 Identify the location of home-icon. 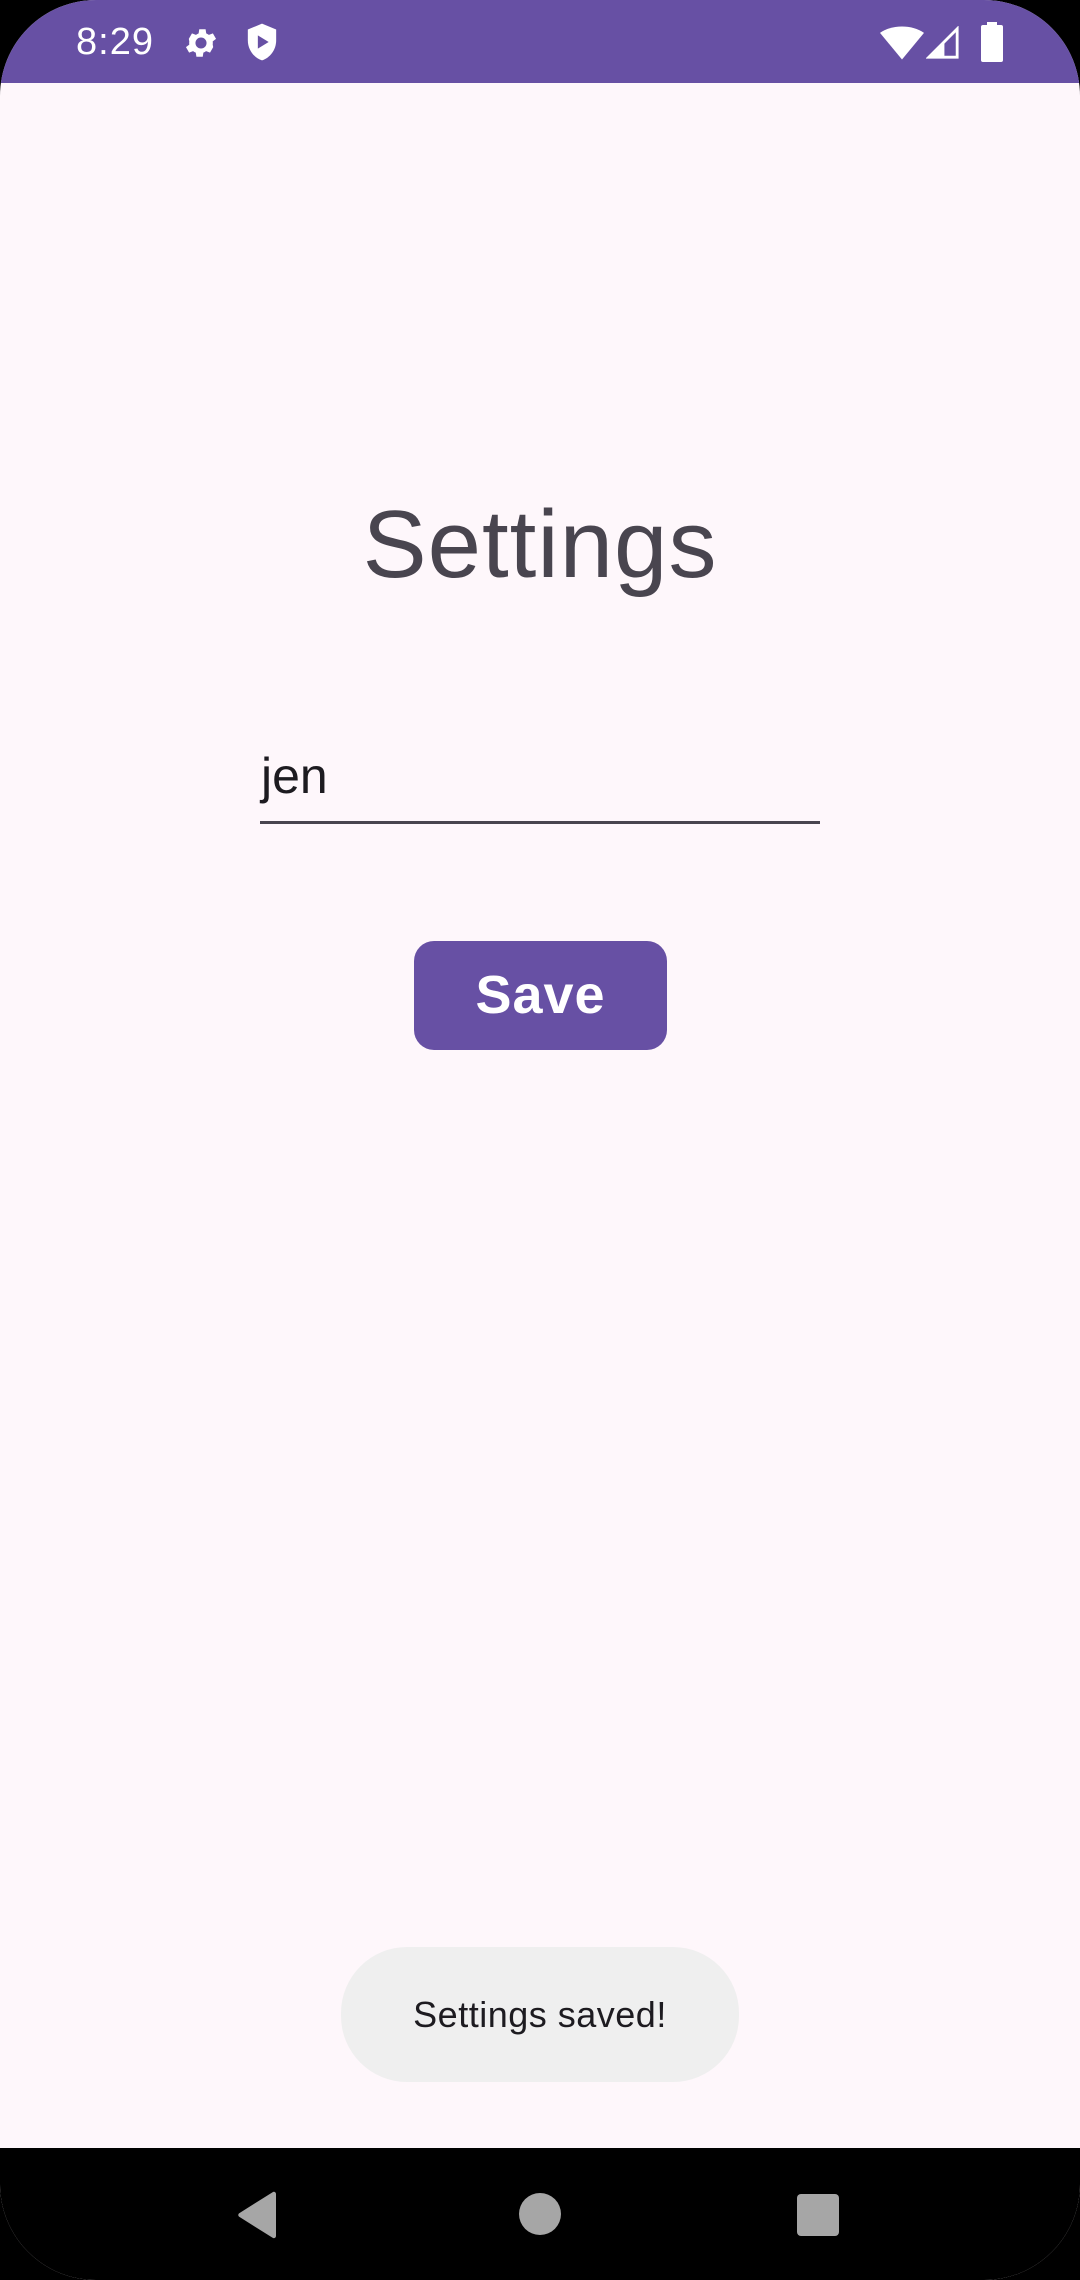
(540, 2214).